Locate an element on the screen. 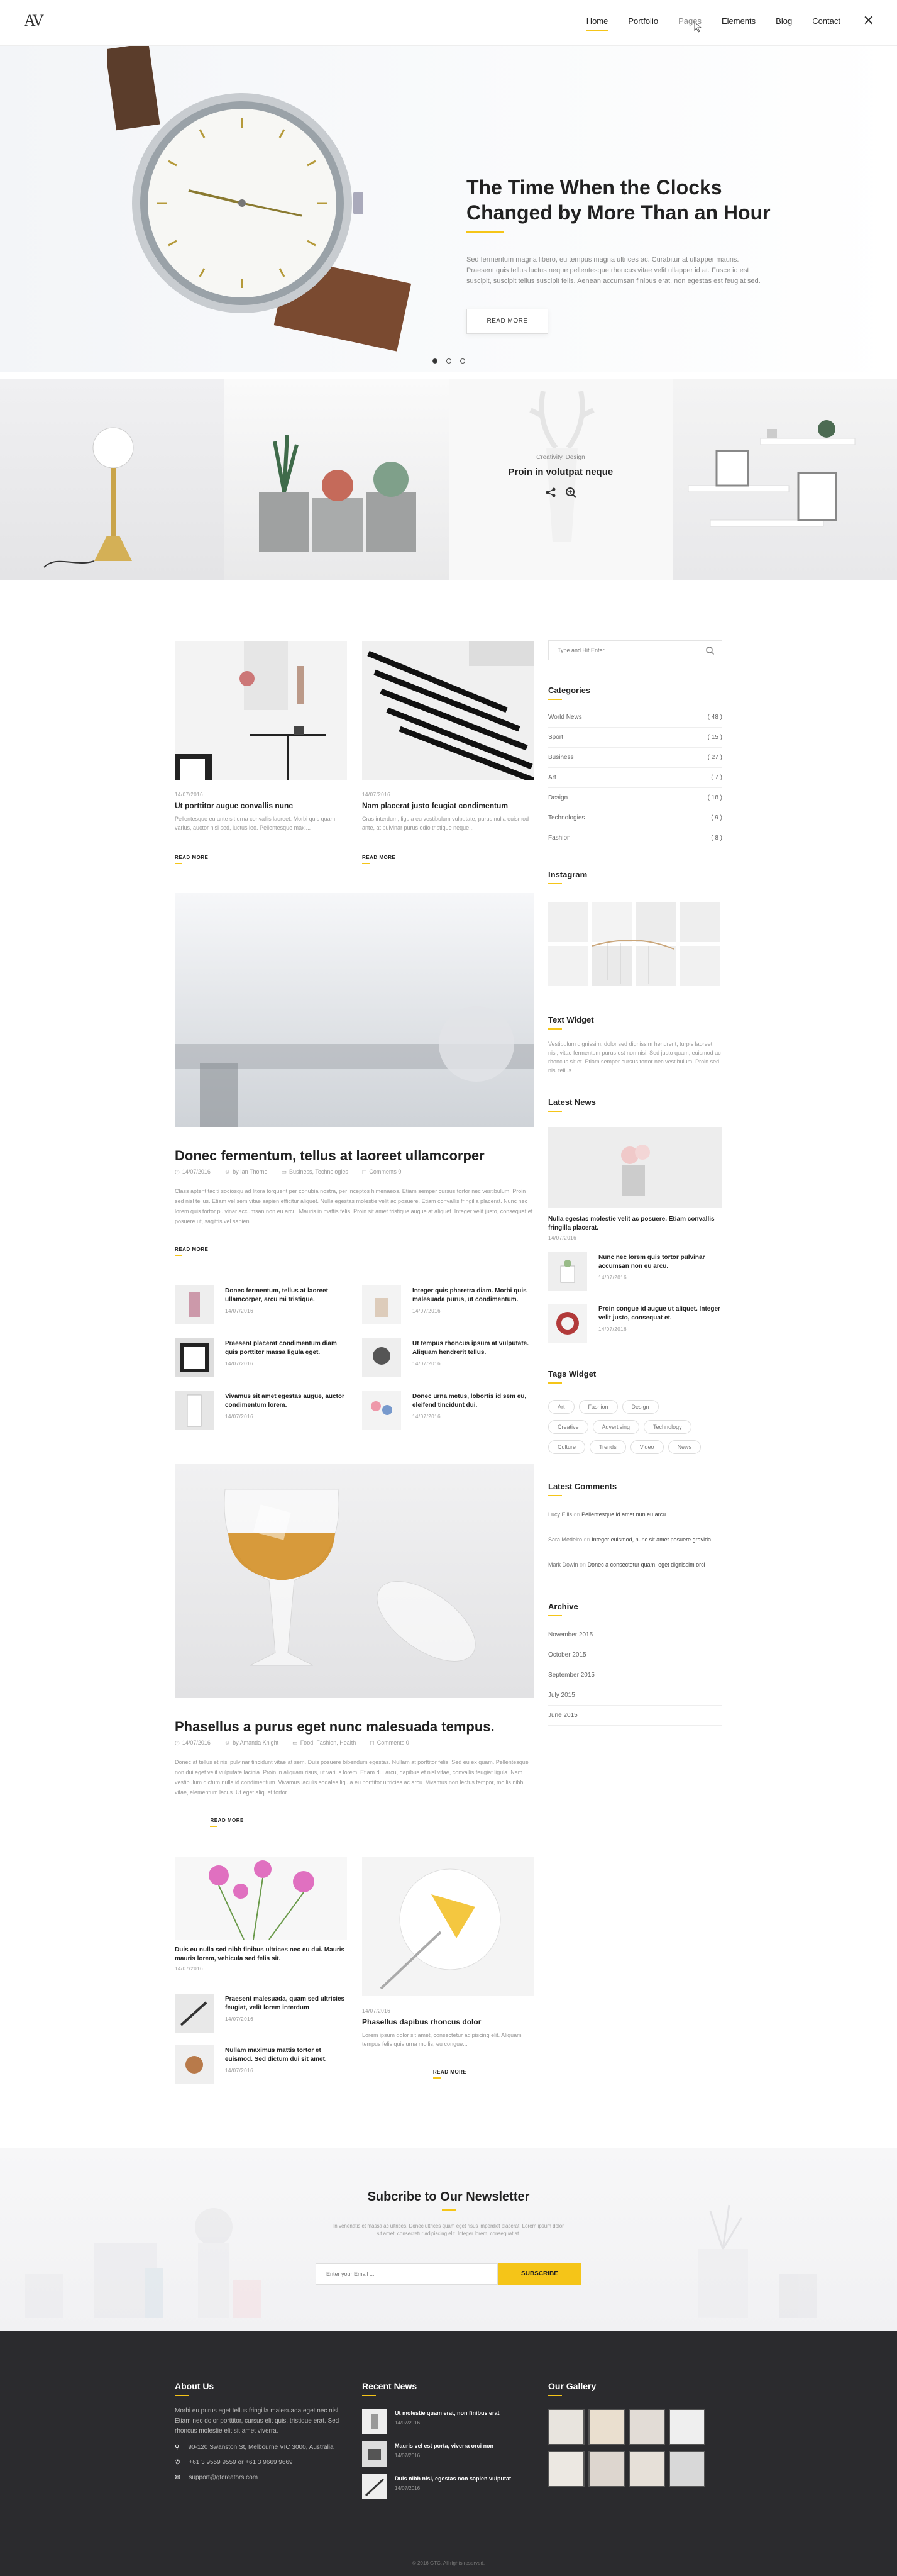 The width and height of the screenshot is (897, 2576). archive-item: June 2015 is located at coordinates (635, 1716).